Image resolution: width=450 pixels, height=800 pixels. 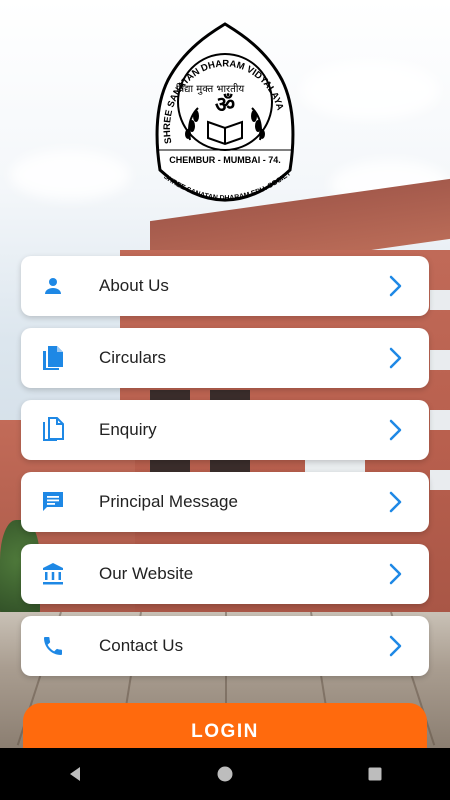 What do you see at coordinates (141, 645) in the screenshot?
I see `menu-item-label: Contact Us` at bounding box center [141, 645].